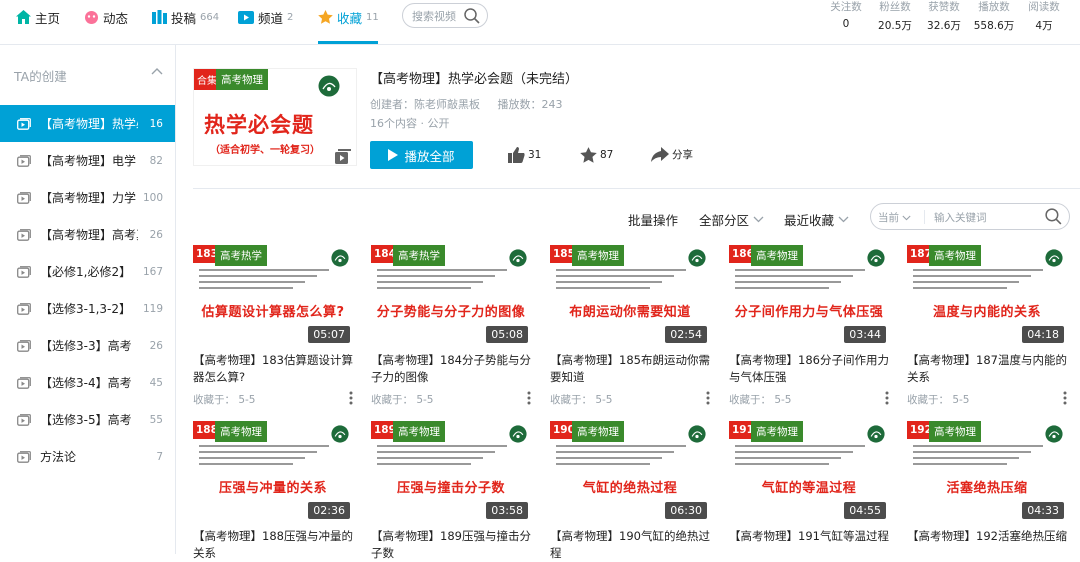 The image size is (1080, 562). I want to click on collection-creator: 创建者：陈老师敲黑板, so click(425, 104).